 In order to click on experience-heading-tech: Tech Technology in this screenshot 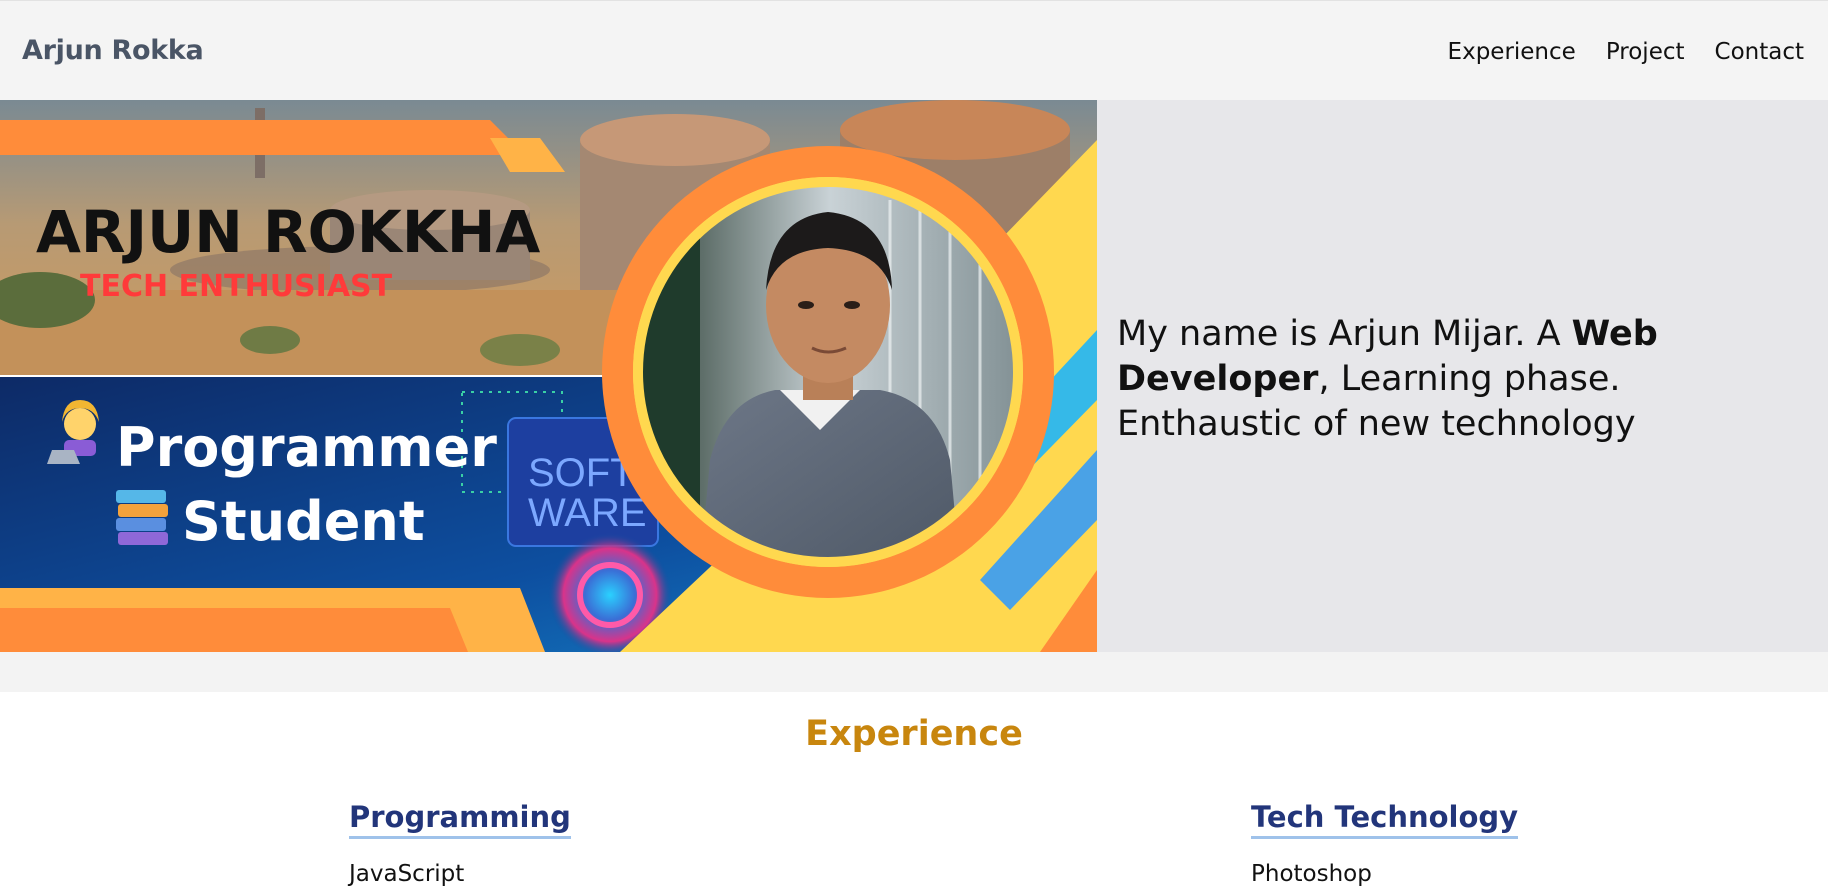, I will do `click(1385, 819)`.